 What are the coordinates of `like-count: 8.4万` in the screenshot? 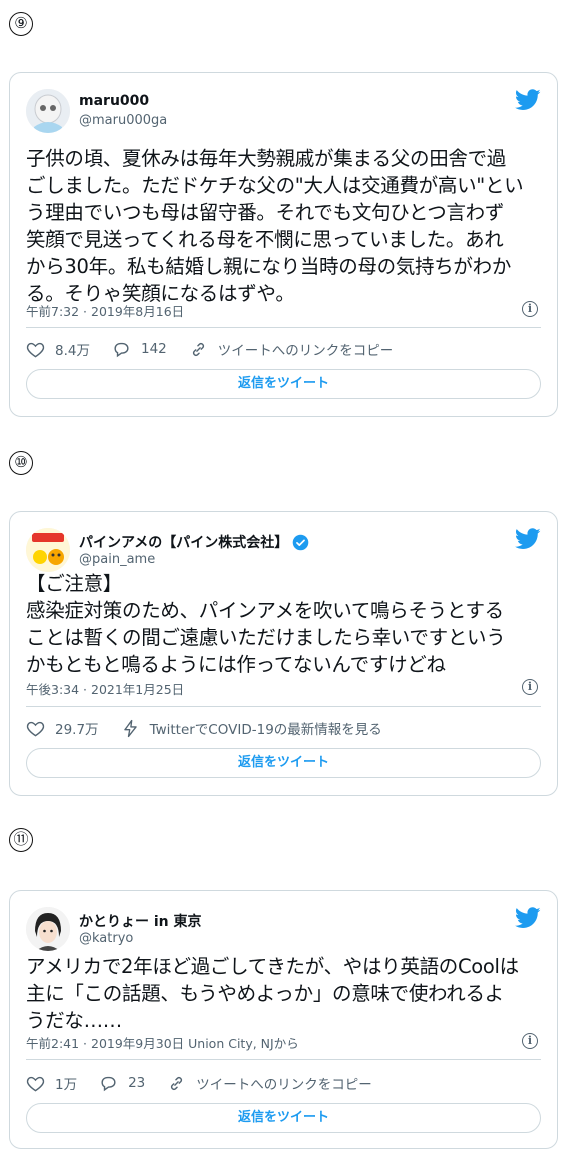 It's located at (72, 351).